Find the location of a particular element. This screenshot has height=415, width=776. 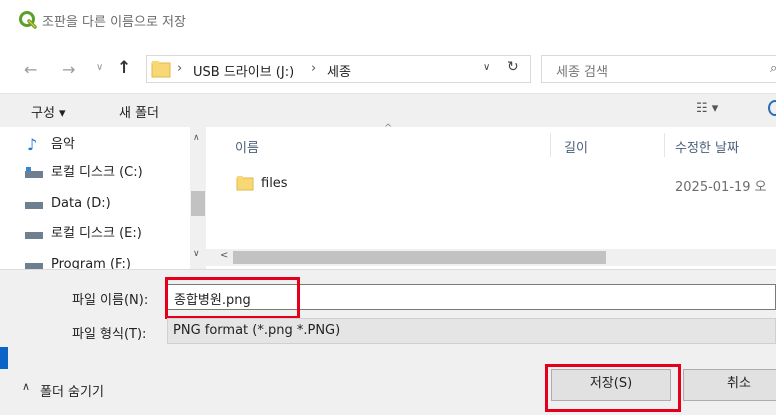

view-options-icon: ☷ ▾ is located at coordinates (707, 108).